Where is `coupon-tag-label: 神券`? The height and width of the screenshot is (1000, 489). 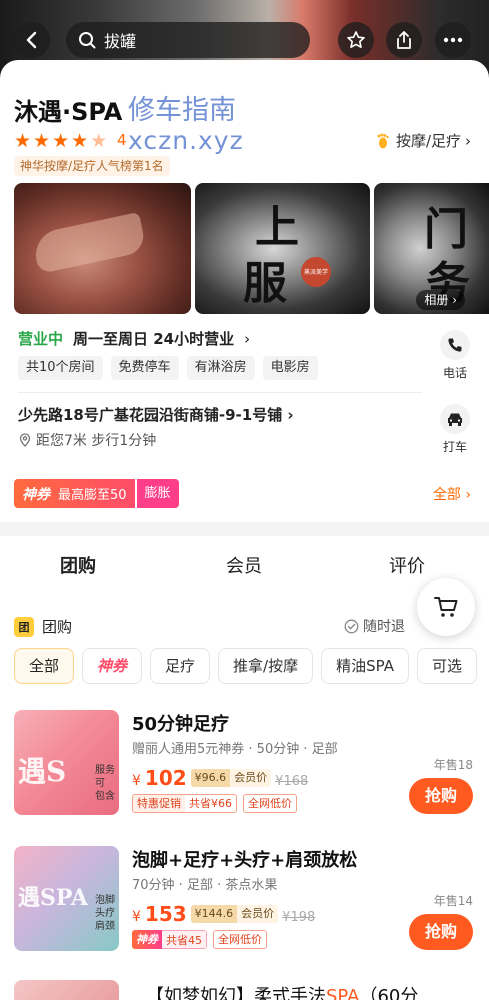
coupon-tag-label: 神券 is located at coordinates (147, 939).